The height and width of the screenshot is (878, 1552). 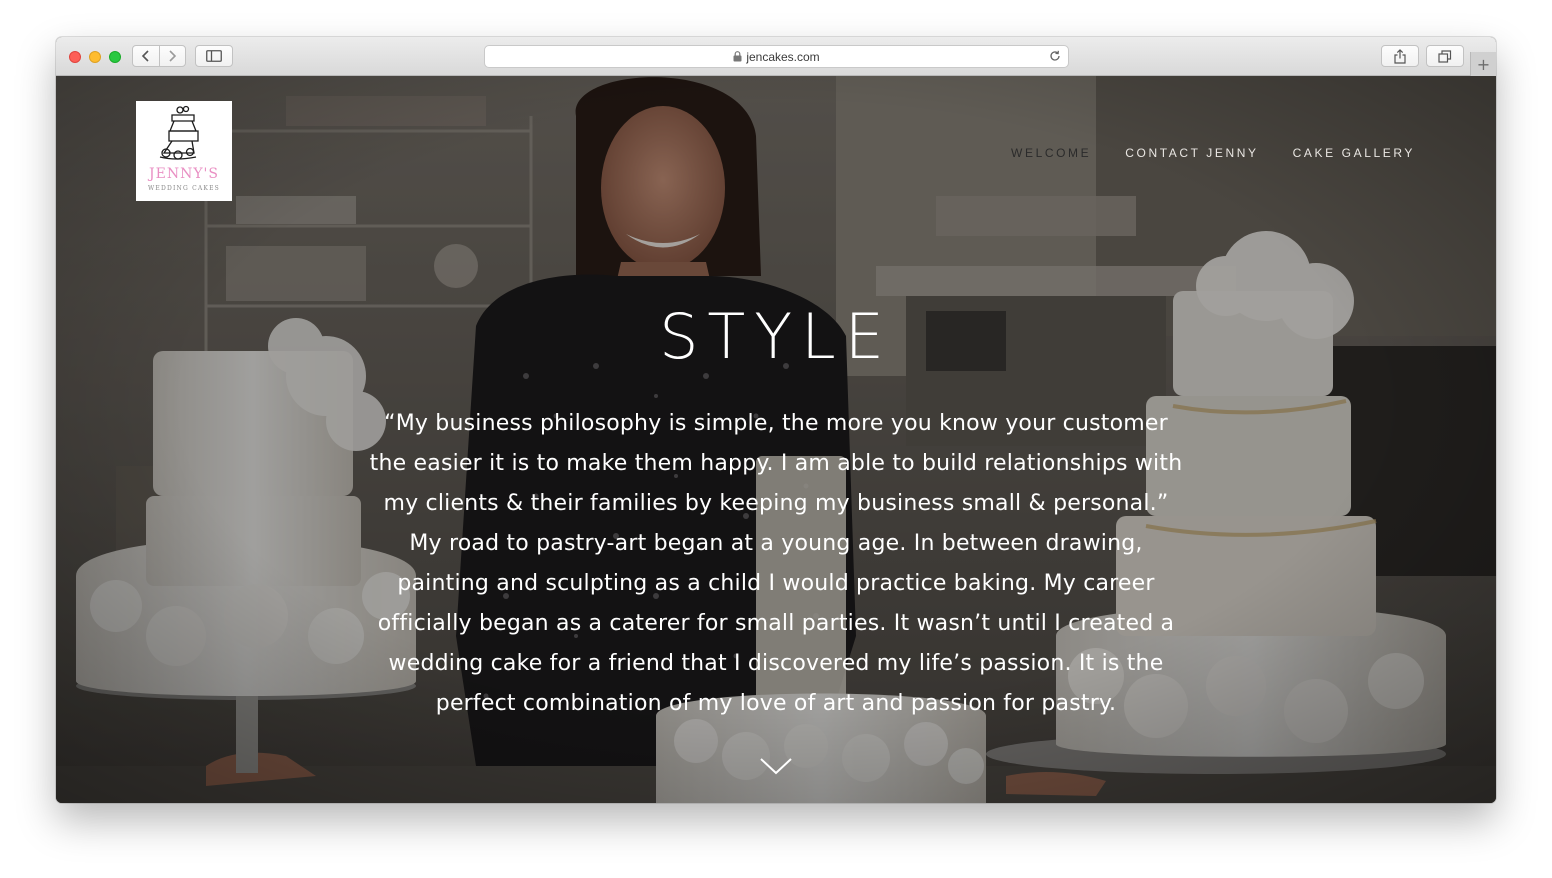 I want to click on nav-contact-jenny: CONTACT JENNY, so click(x=1191, y=153).